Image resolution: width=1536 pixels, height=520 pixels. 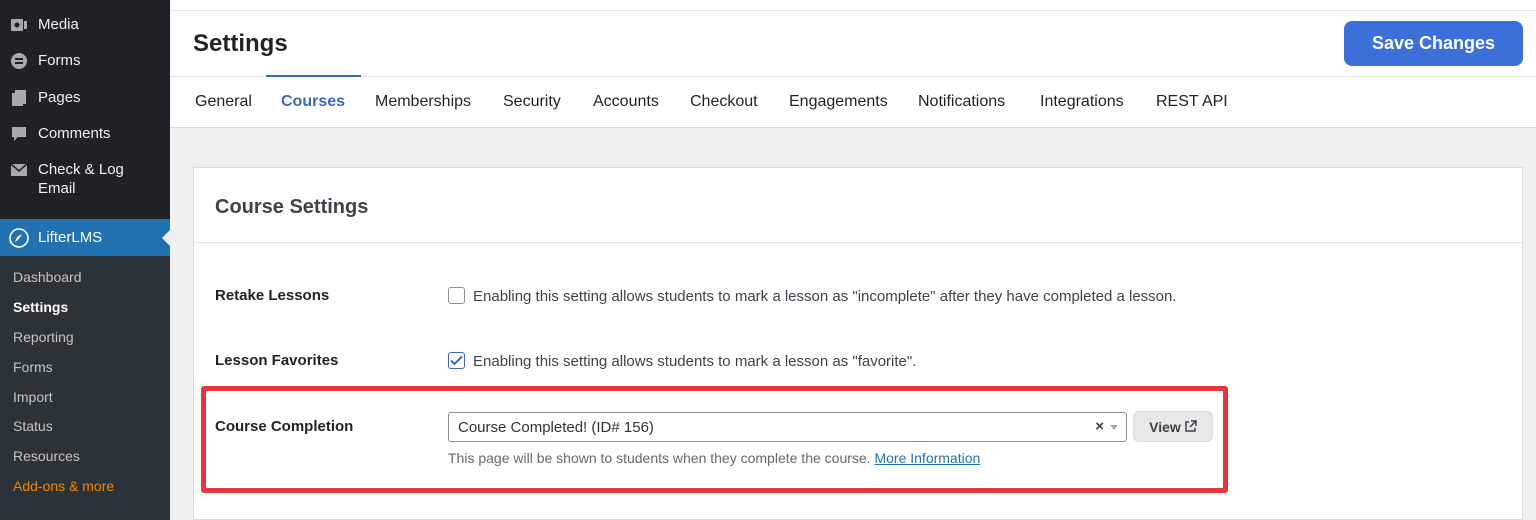 What do you see at coordinates (57, 188) in the screenshot?
I see `sidebar-item-label-line2: Email` at bounding box center [57, 188].